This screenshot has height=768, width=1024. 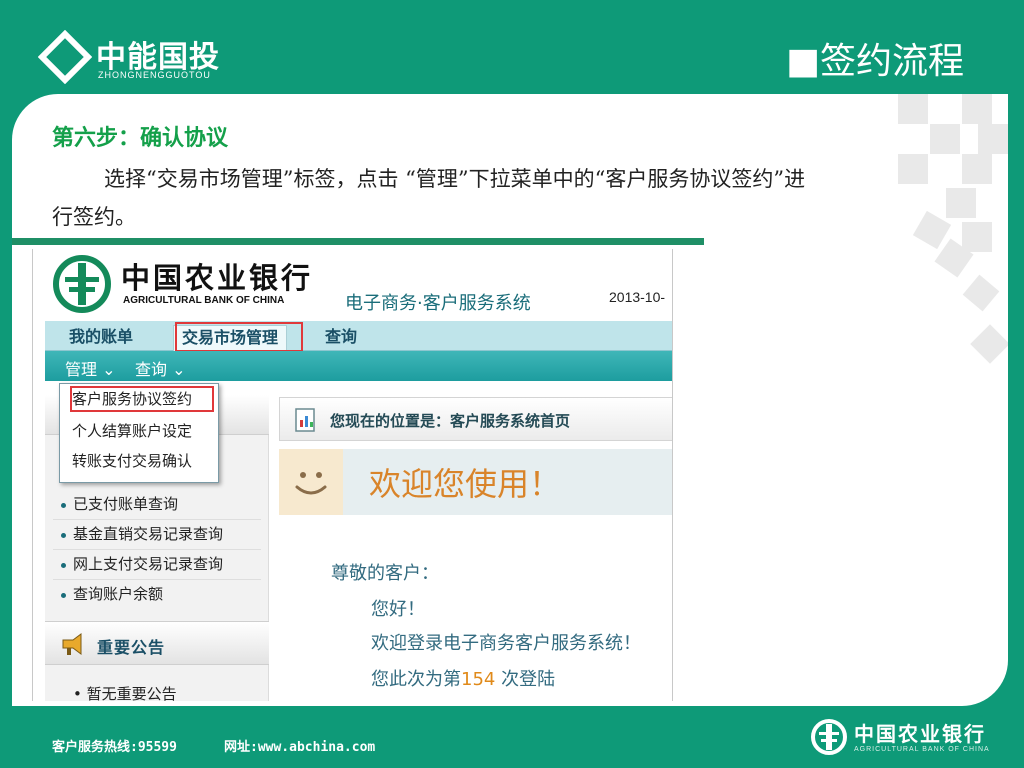 I want to click on notice-title: 重要公告, so click(x=131, y=647).